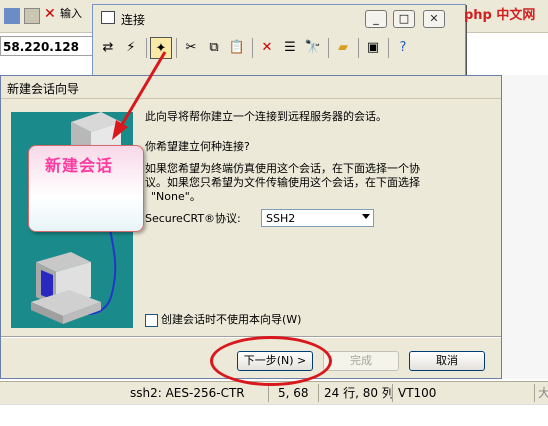 This screenshot has width=548, height=426. I want to click on php-logo: php 中文网, so click(505, 14).